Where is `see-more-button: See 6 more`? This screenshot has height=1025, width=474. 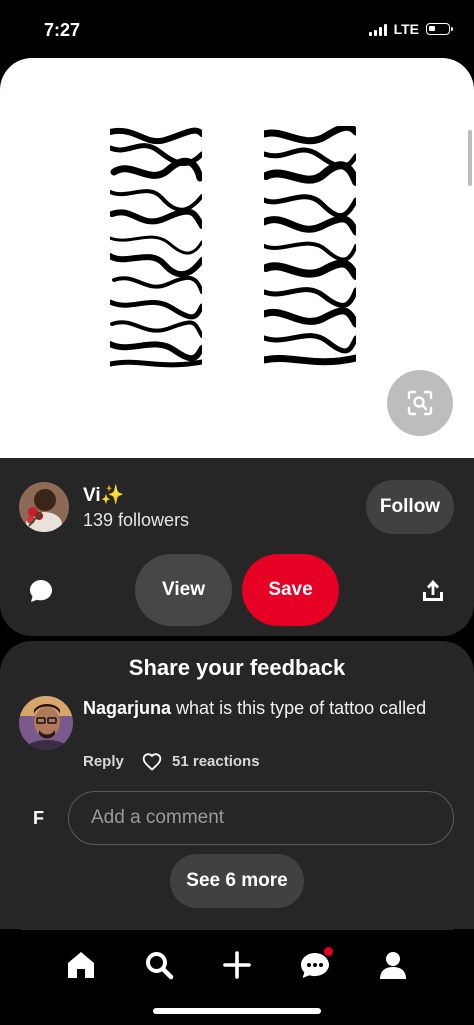
see-more-button: See 6 more is located at coordinates (237, 881).